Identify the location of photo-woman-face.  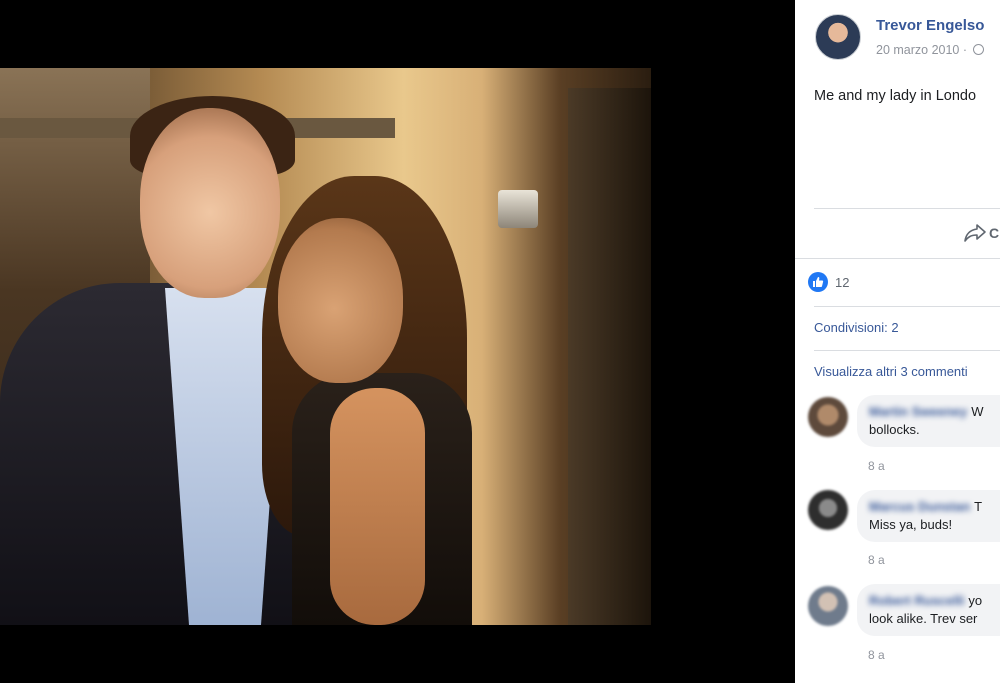
(340, 300).